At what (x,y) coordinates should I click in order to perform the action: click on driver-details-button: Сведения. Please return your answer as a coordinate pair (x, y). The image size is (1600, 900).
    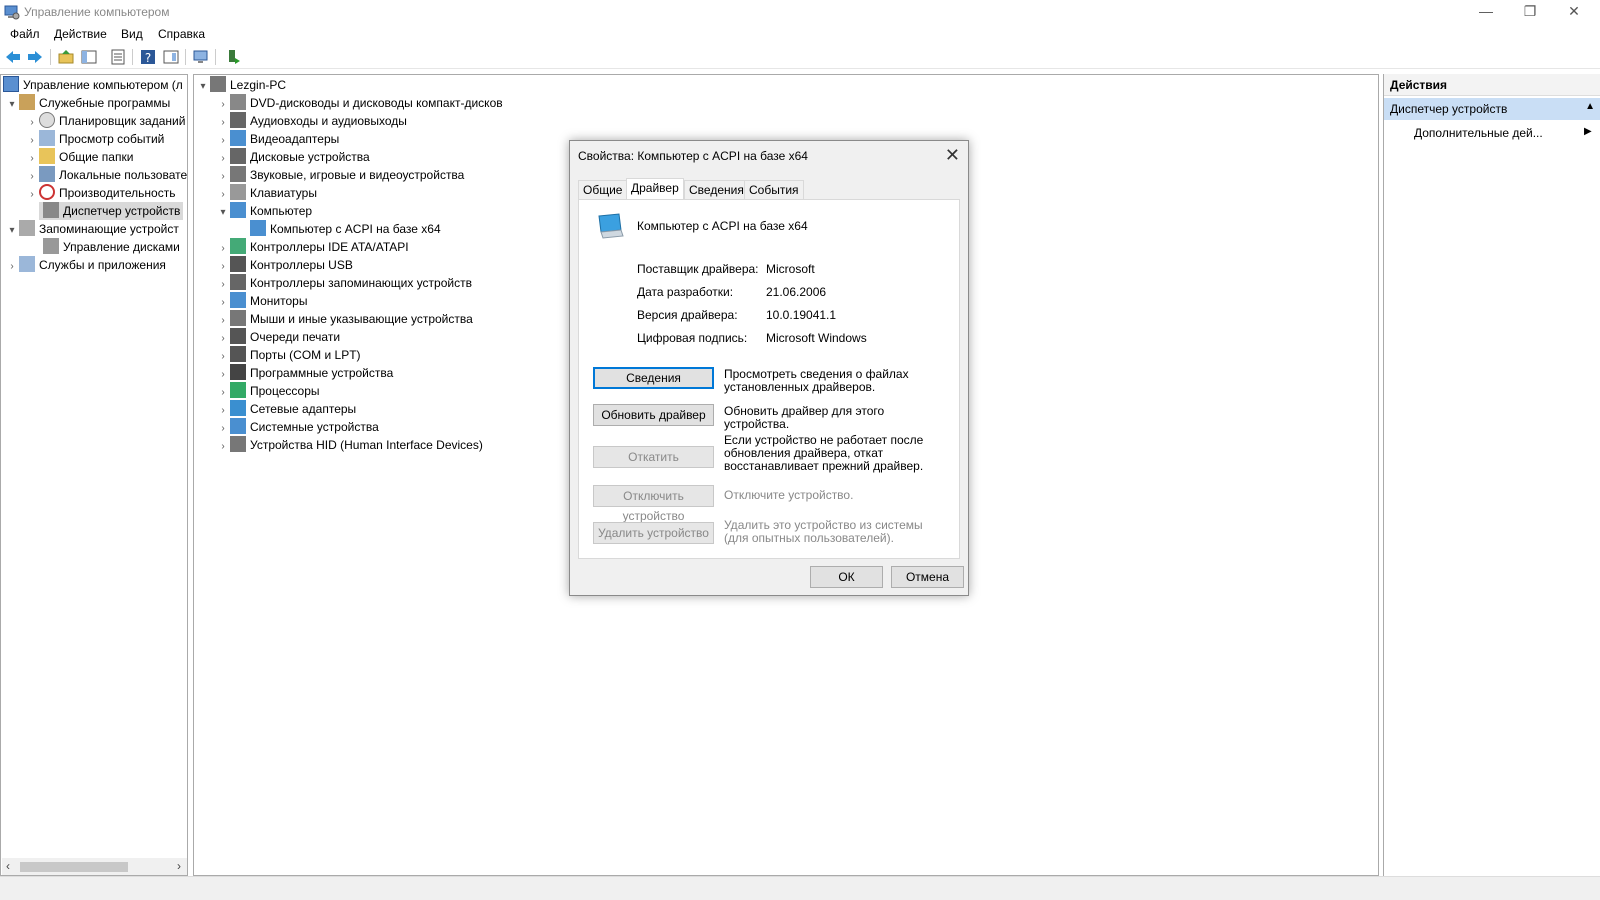
    Looking at the image, I should click on (653, 378).